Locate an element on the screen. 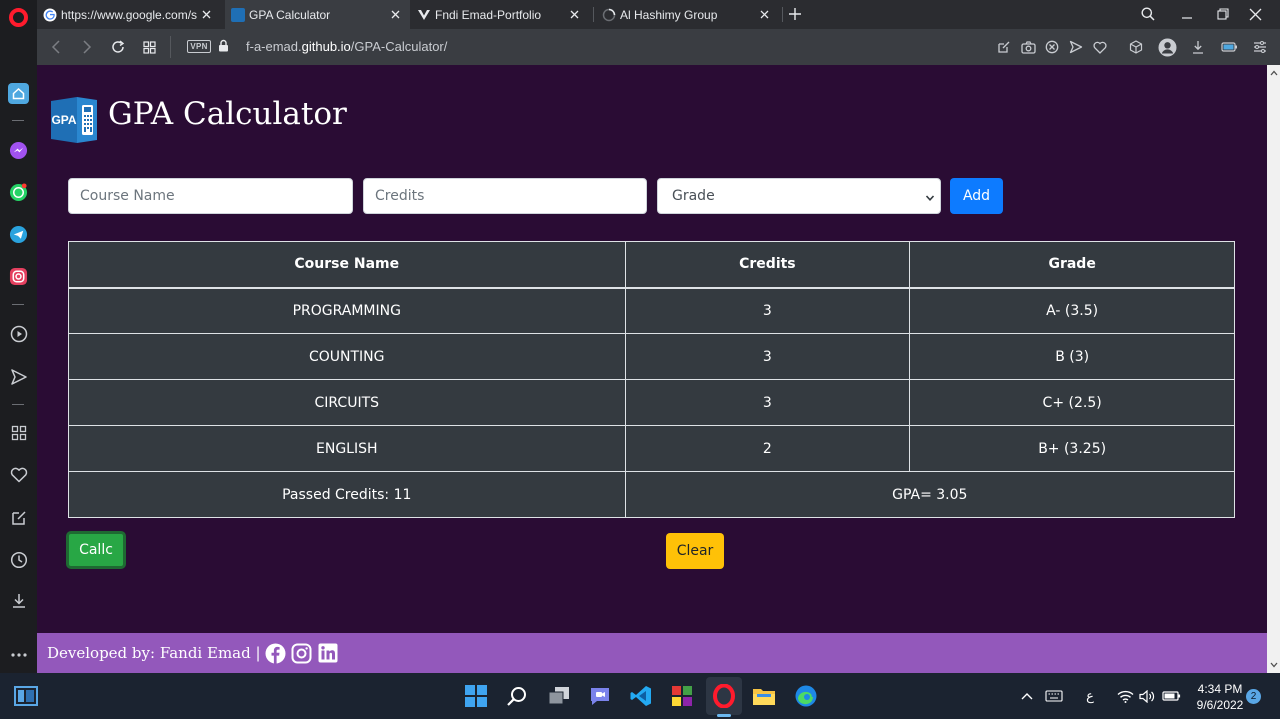 The width and height of the screenshot is (1280, 719). notification-count-badge: 2 is located at coordinates (1253, 696).